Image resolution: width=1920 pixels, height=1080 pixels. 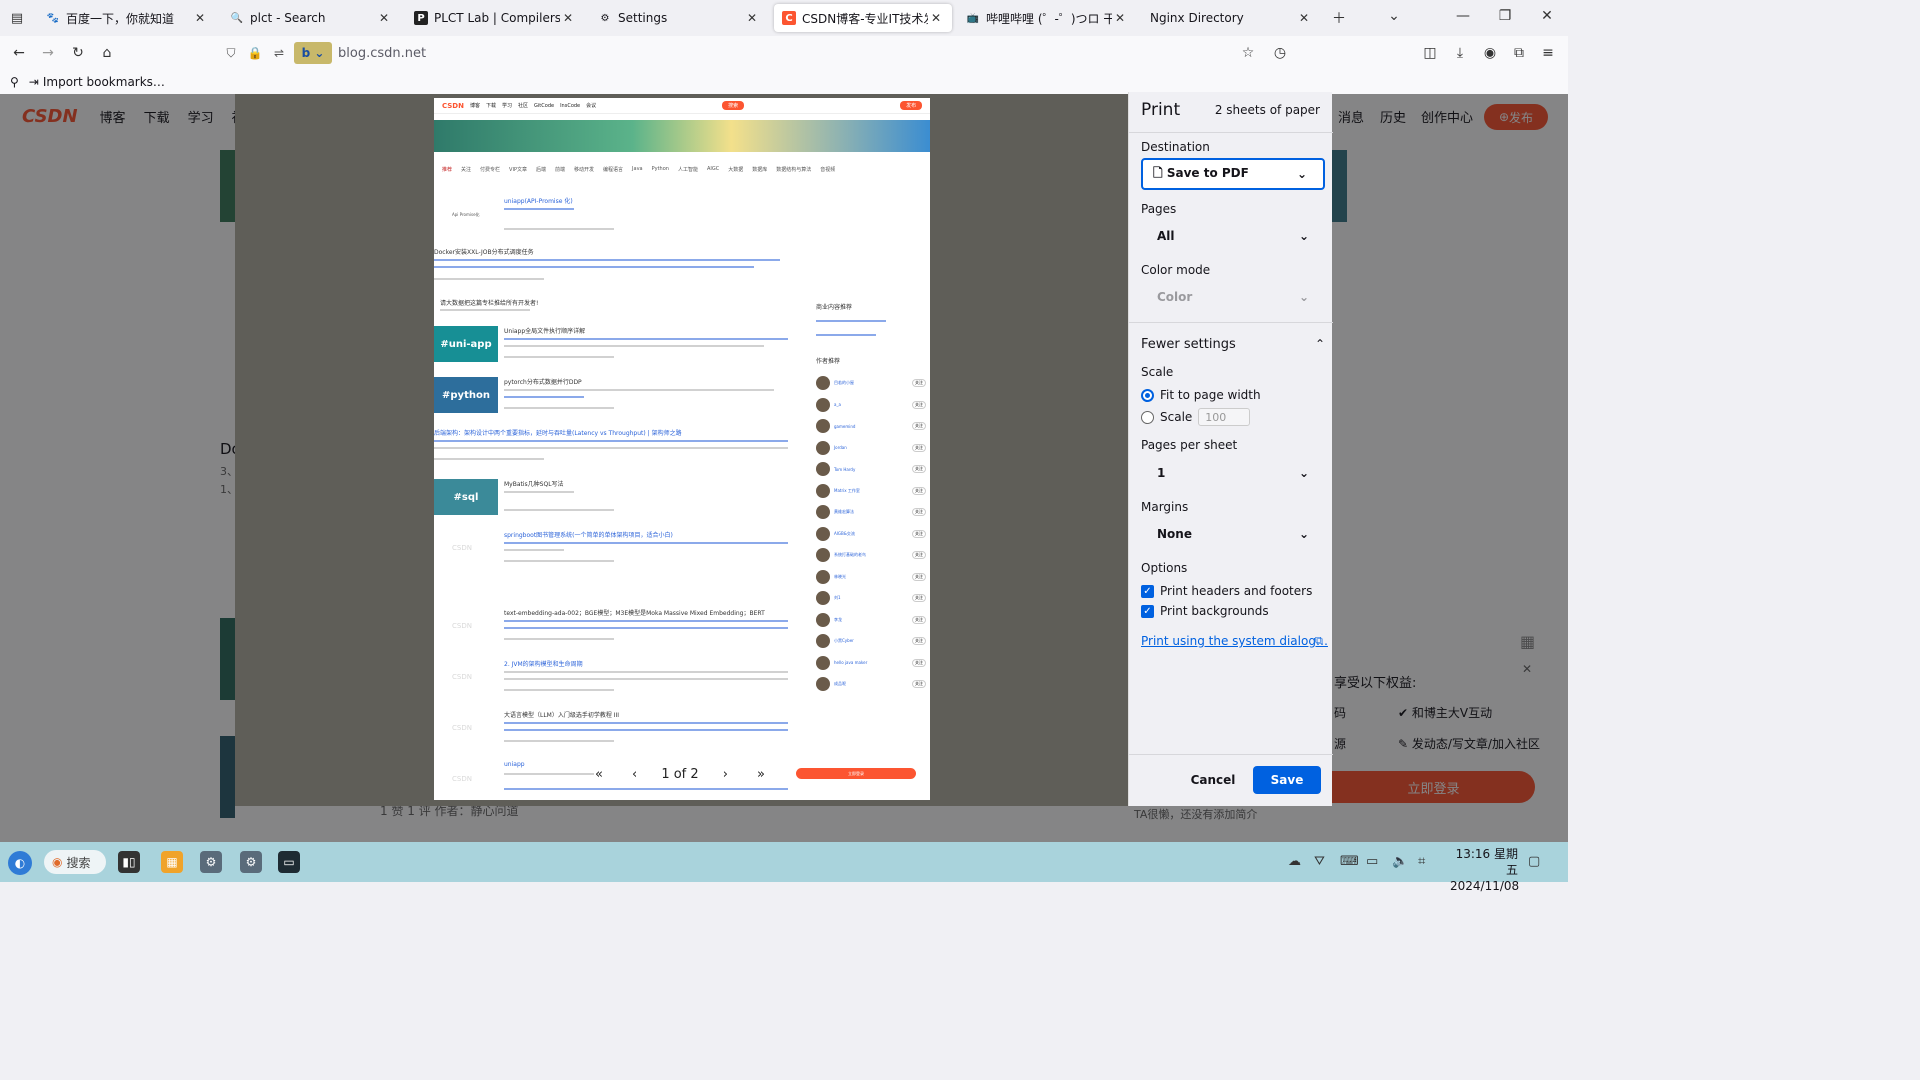 What do you see at coordinates (255, 53) in the screenshot?
I see `lock-icon: 🔒` at bounding box center [255, 53].